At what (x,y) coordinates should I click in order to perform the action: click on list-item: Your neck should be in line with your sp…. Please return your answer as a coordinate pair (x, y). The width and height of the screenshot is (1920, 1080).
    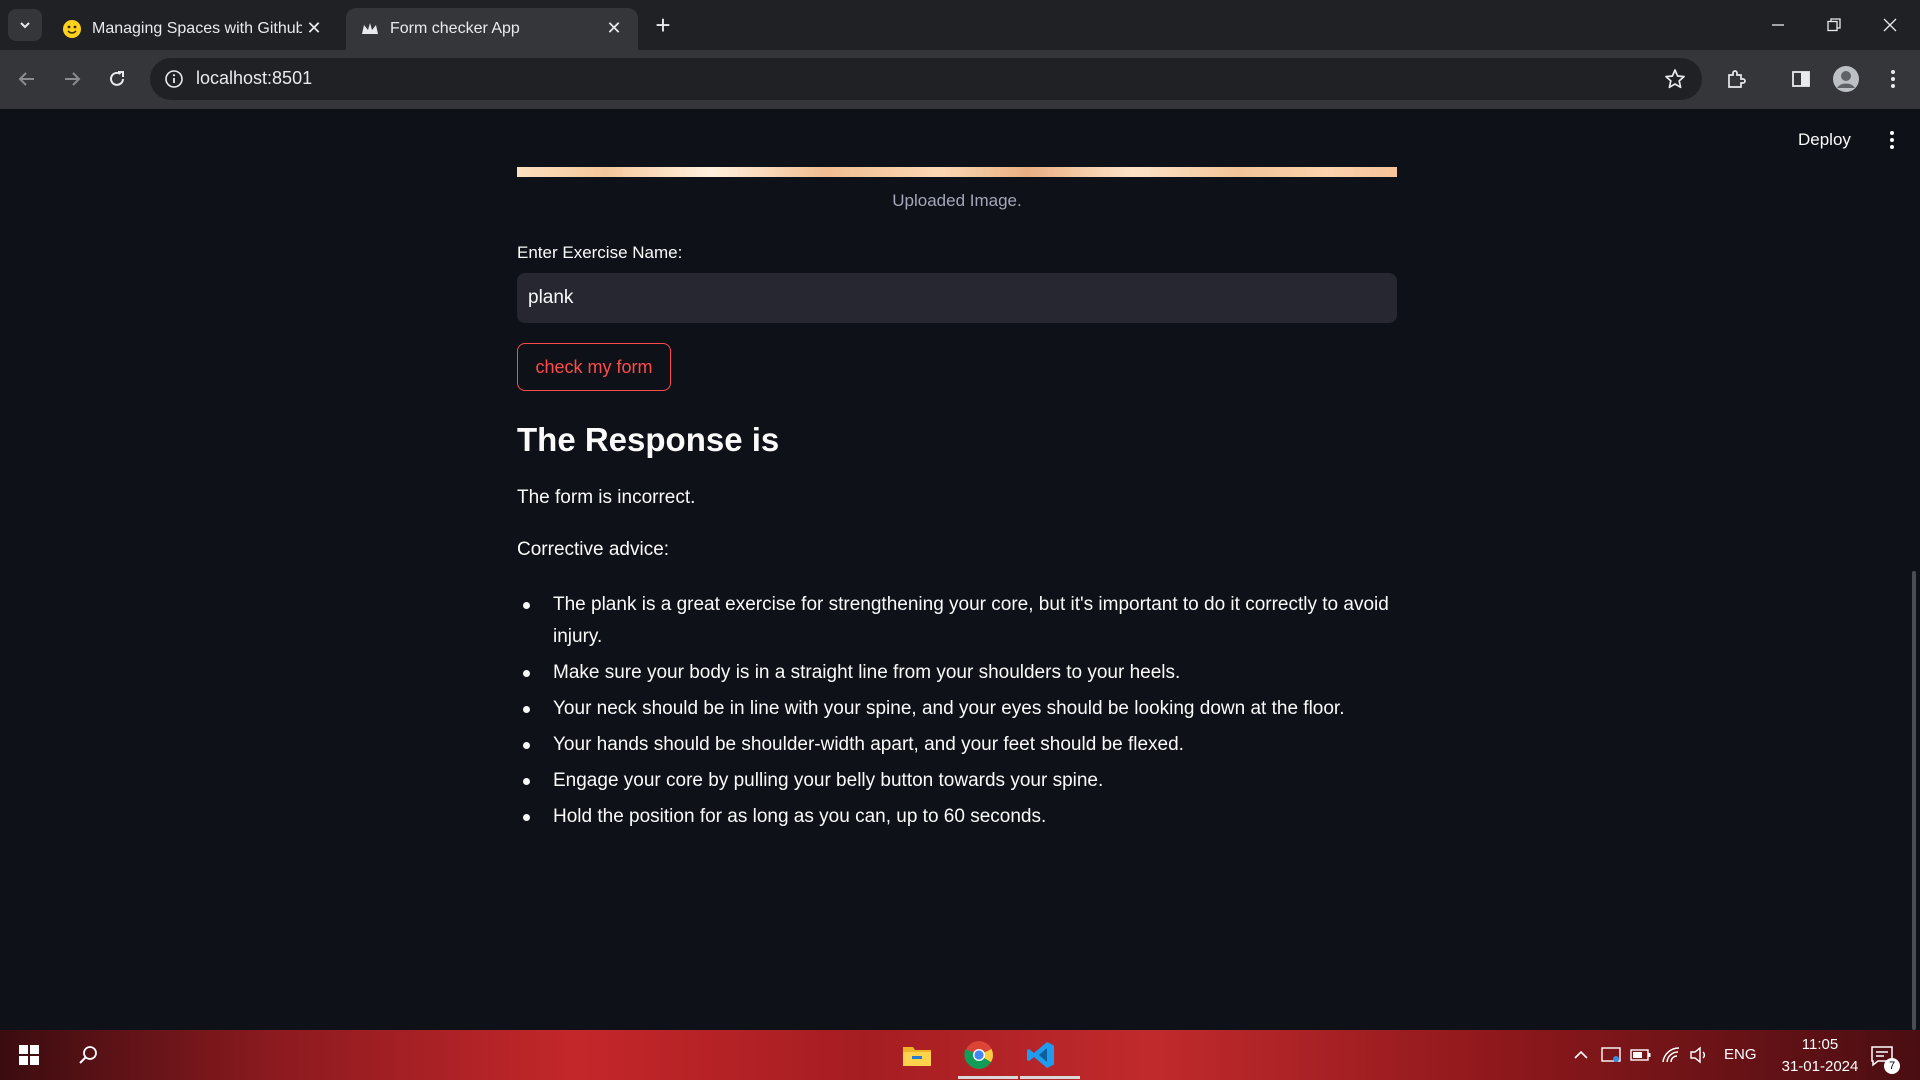
    Looking at the image, I should click on (957, 709).